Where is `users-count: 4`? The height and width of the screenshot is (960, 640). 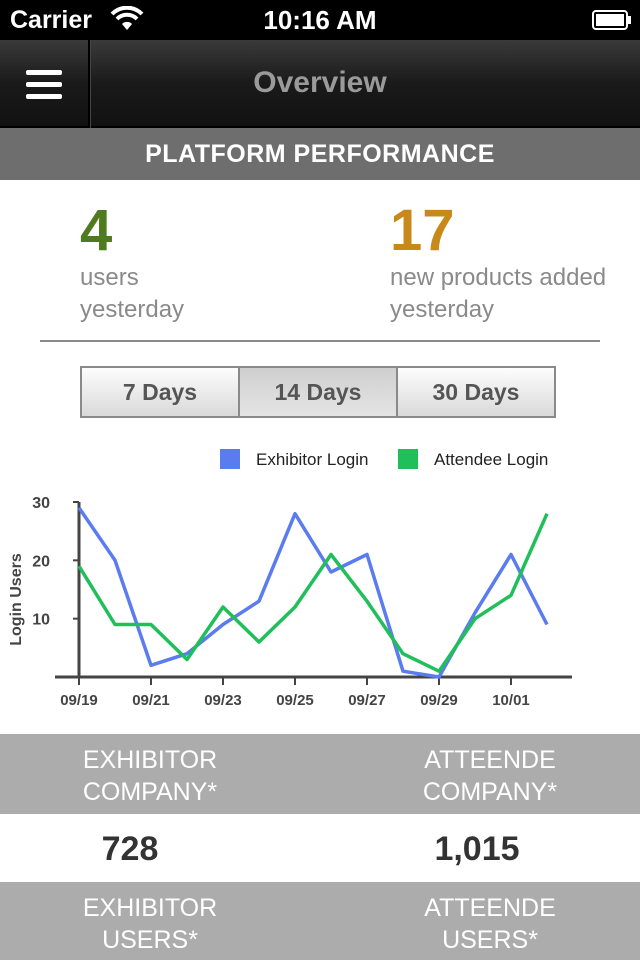 users-count: 4 is located at coordinates (96, 230).